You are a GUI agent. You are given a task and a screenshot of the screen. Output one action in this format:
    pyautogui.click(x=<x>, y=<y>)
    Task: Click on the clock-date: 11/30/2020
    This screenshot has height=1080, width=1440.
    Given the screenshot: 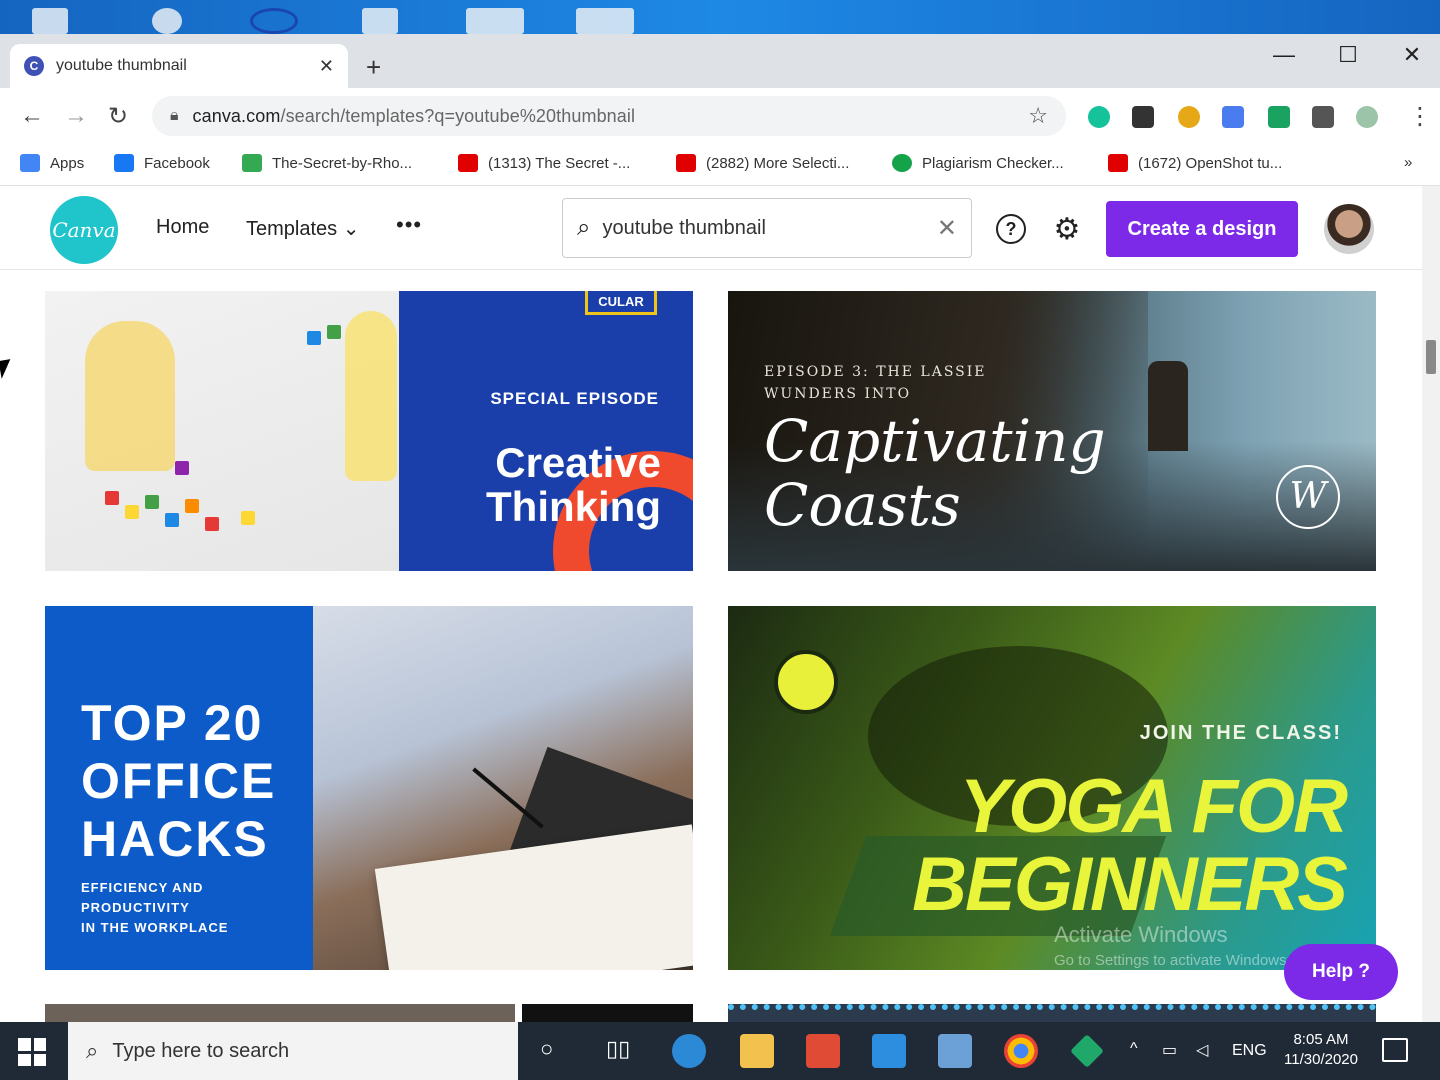 What is the action you would take?
    pyautogui.click(x=1321, y=1059)
    